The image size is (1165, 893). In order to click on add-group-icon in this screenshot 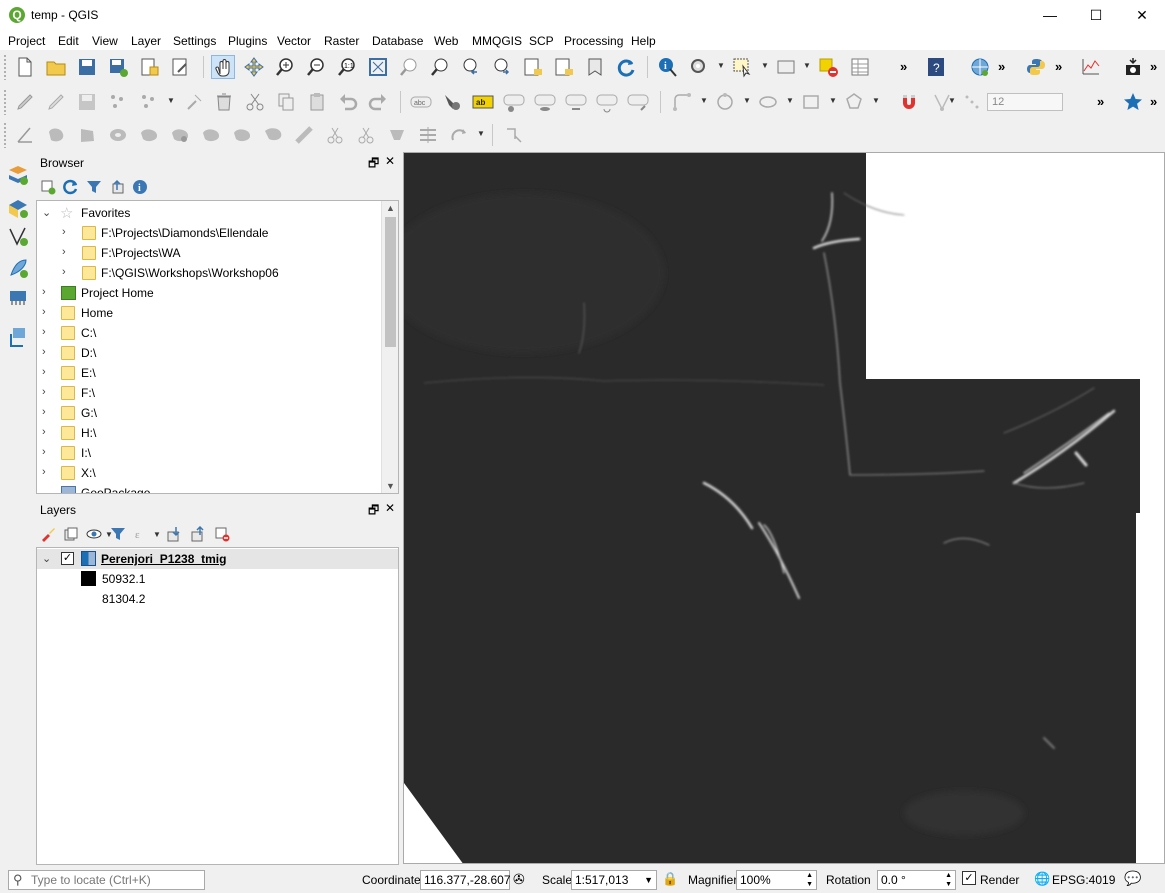, I will do `click(71, 534)`.